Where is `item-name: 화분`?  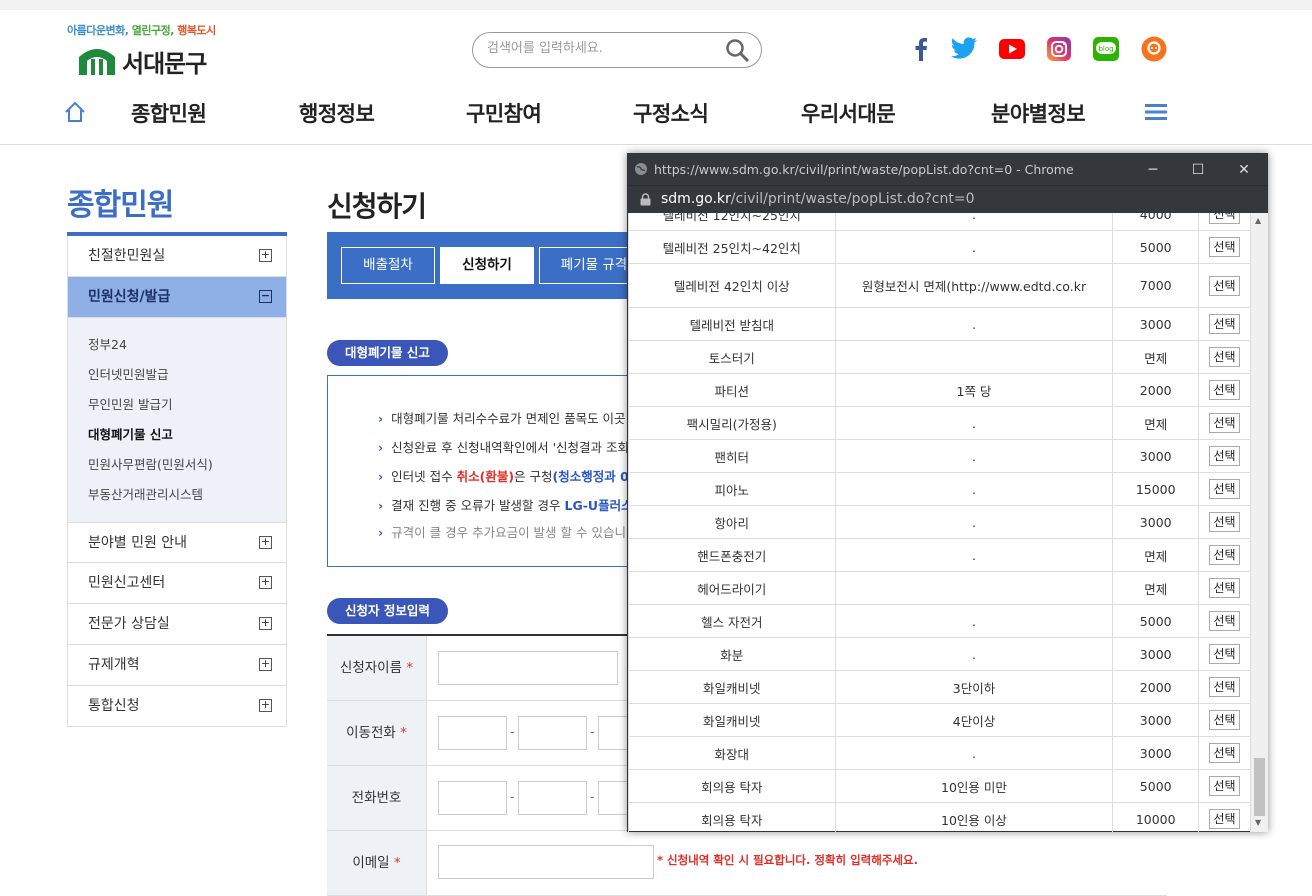
item-name: 화분 is located at coordinates (732, 654).